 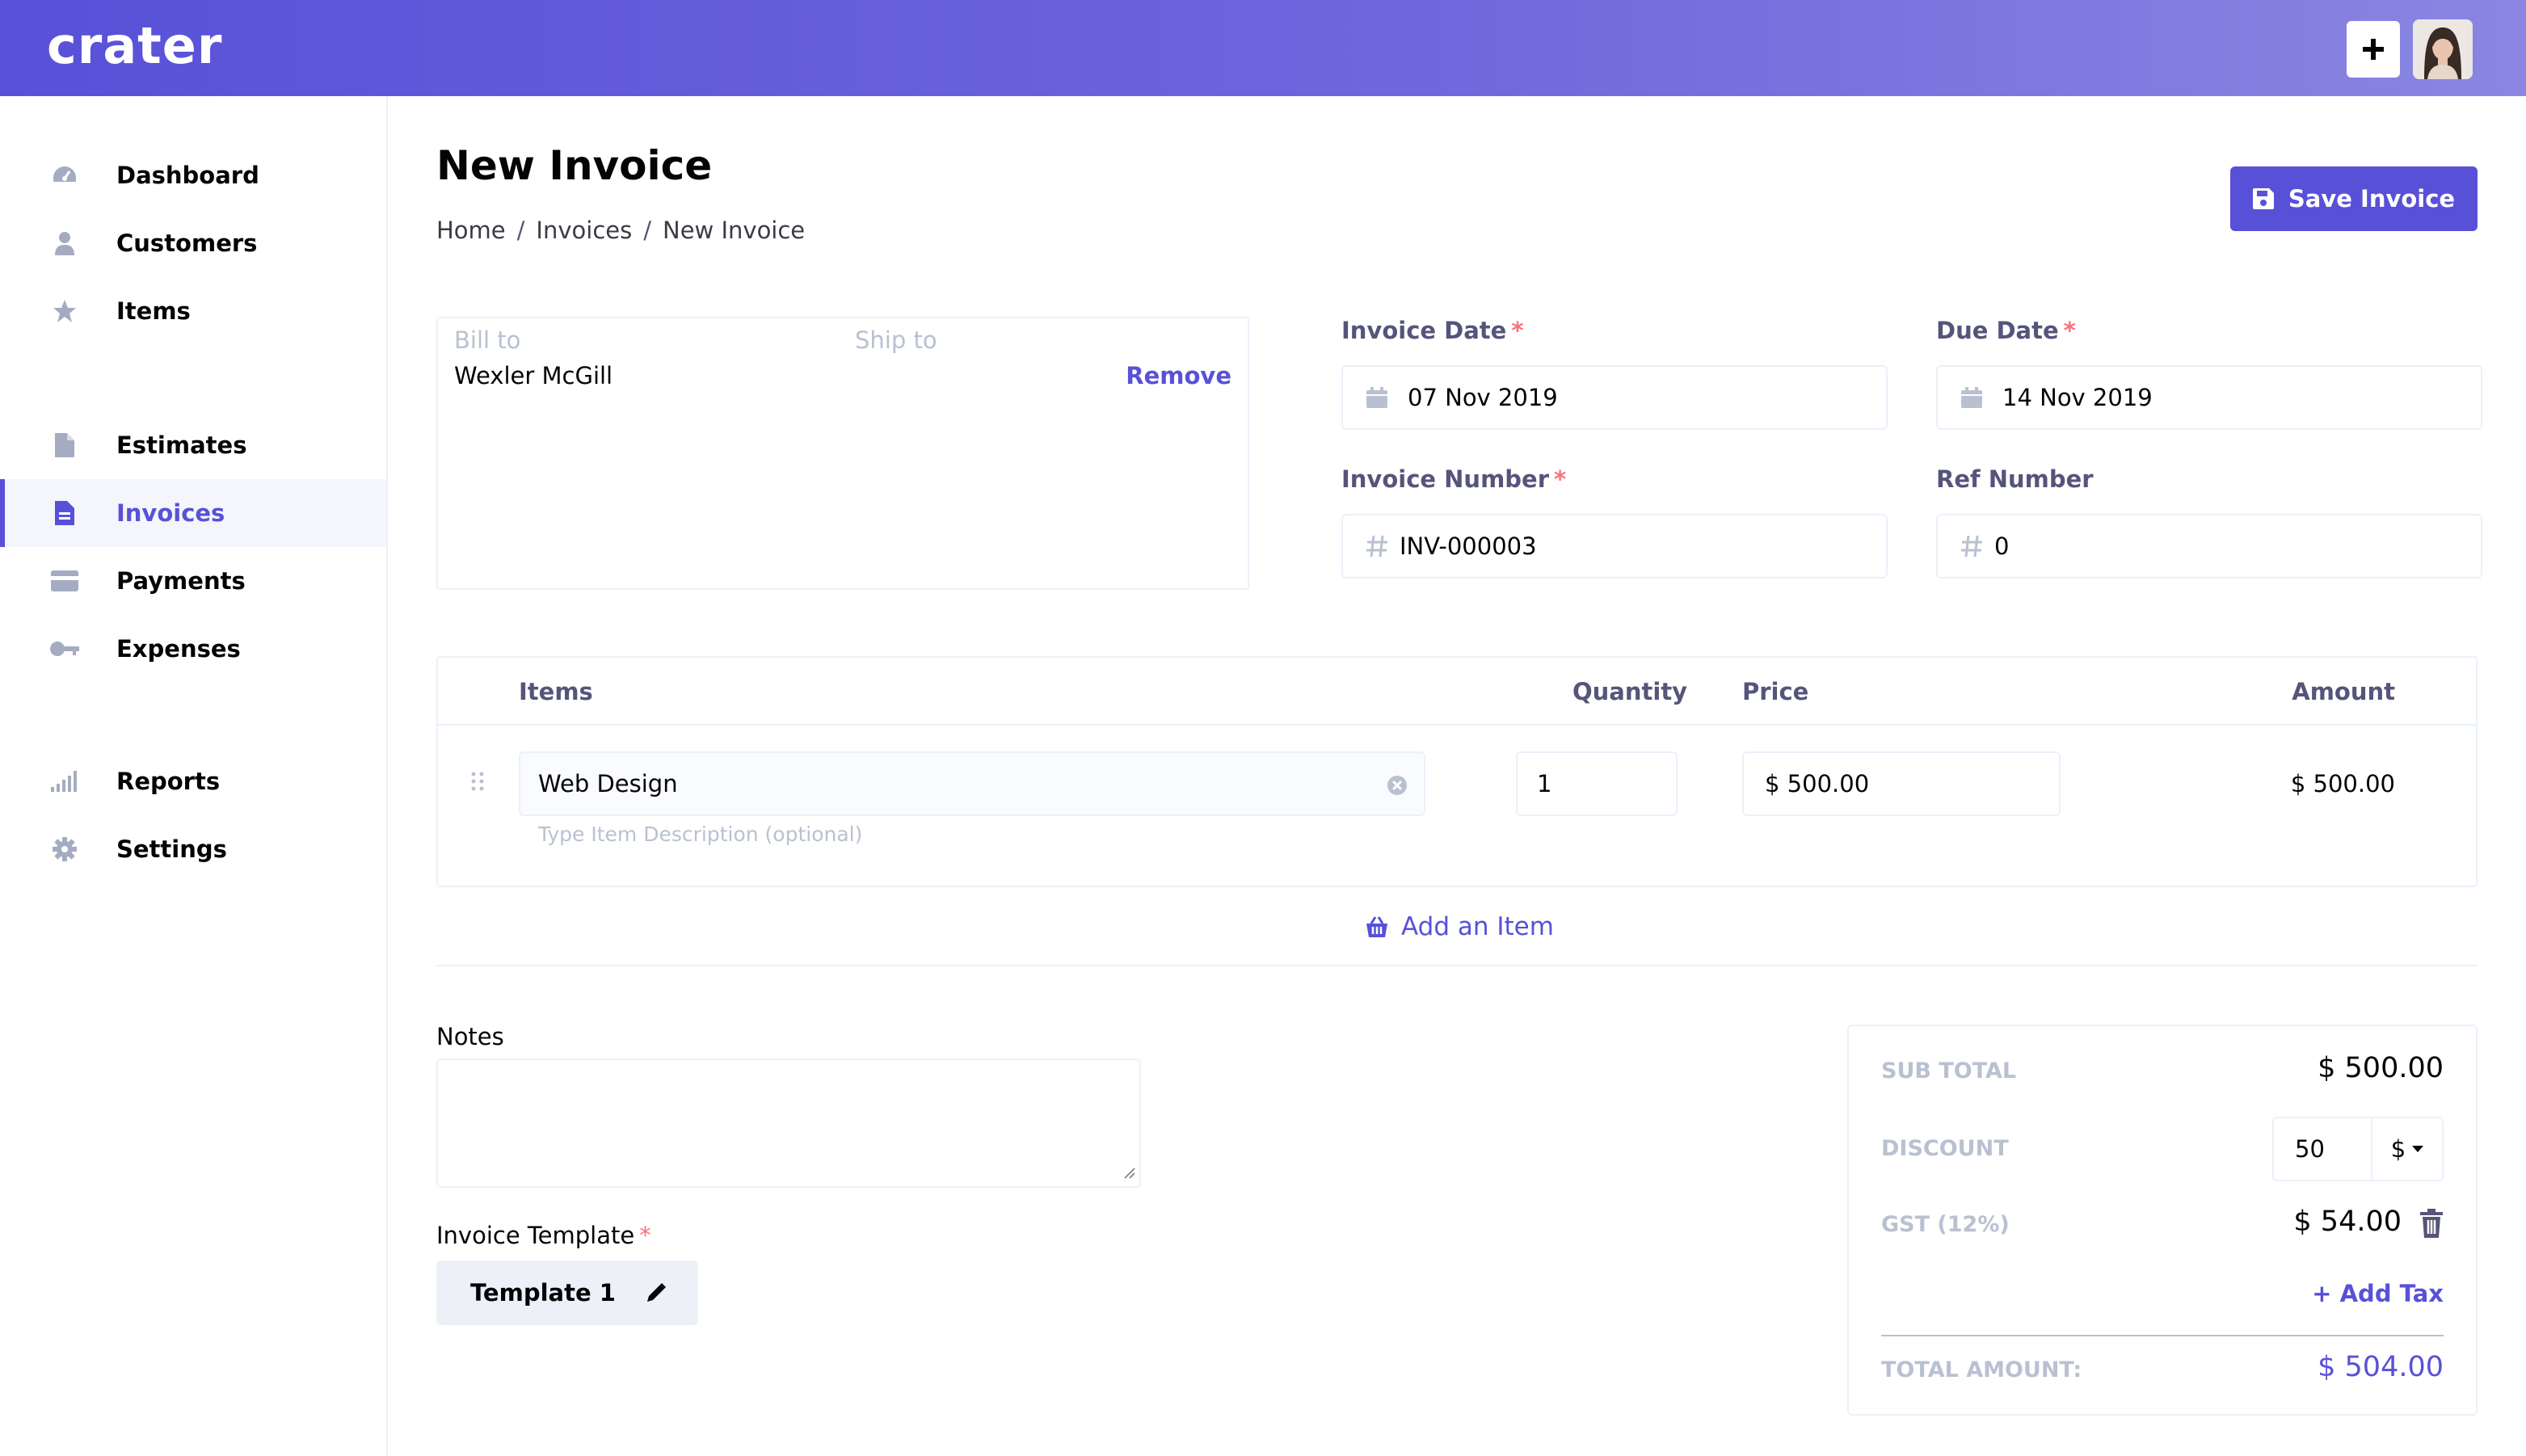 I want to click on select-template-button: Template 1, so click(x=567, y=1293).